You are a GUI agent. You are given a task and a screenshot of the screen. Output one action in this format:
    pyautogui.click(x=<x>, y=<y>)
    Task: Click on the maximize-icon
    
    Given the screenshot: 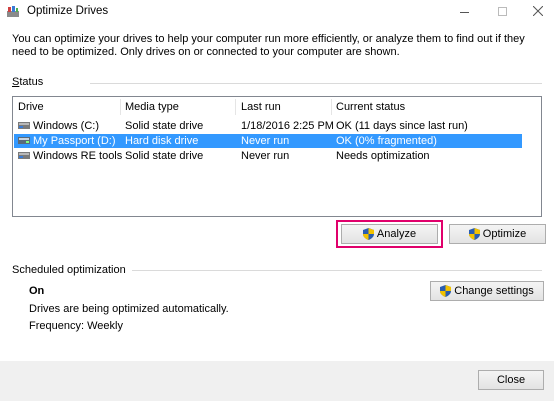 What is the action you would take?
    pyautogui.click(x=502, y=11)
    